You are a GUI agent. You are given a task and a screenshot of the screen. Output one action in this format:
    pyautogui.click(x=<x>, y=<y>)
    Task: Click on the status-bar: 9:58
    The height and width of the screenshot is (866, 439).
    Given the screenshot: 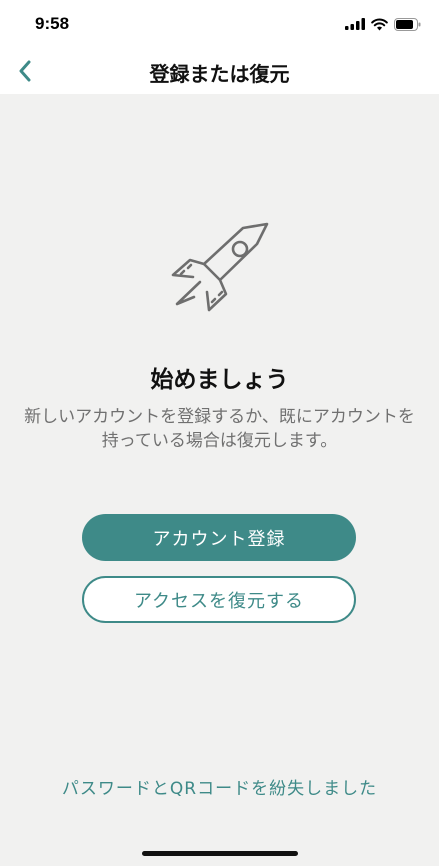 What is the action you would take?
    pyautogui.click(x=219, y=23)
    